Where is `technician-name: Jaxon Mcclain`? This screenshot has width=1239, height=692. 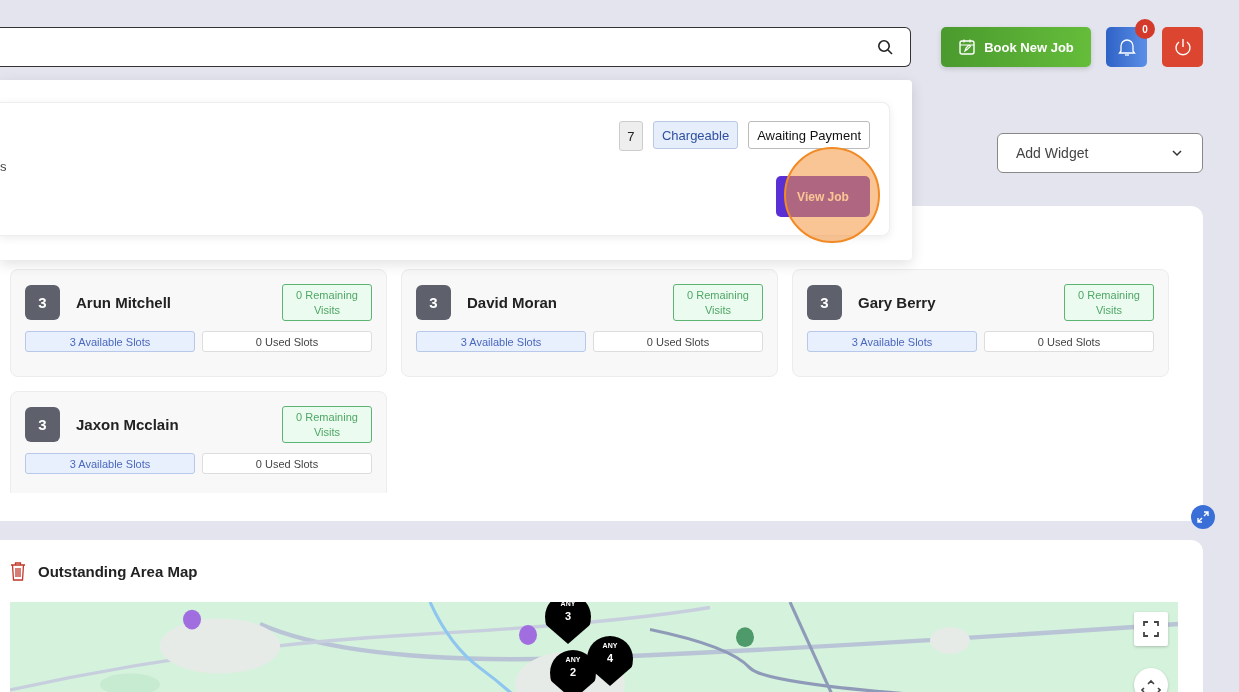
technician-name: Jaxon Mcclain is located at coordinates (128, 424).